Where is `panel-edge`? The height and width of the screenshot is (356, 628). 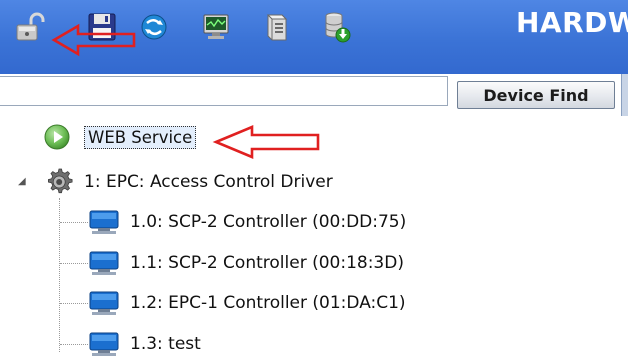 panel-edge is located at coordinates (624, 95).